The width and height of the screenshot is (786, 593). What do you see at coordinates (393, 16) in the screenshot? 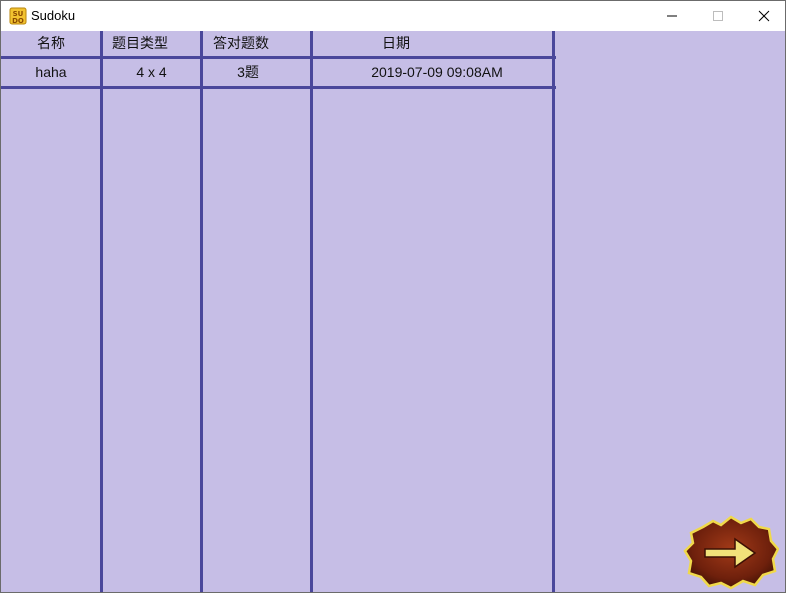
I see `title-bar: SU DO Sudoku` at bounding box center [393, 16].